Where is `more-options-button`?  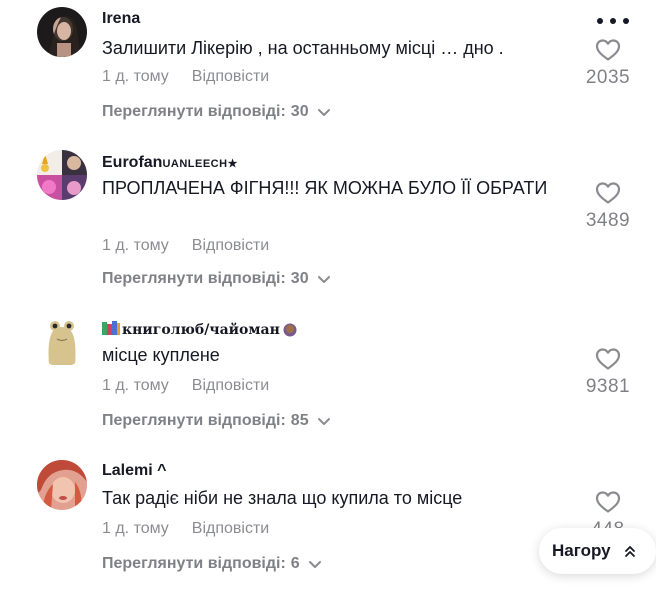
more-options-button is located at coordinates (613, 21).